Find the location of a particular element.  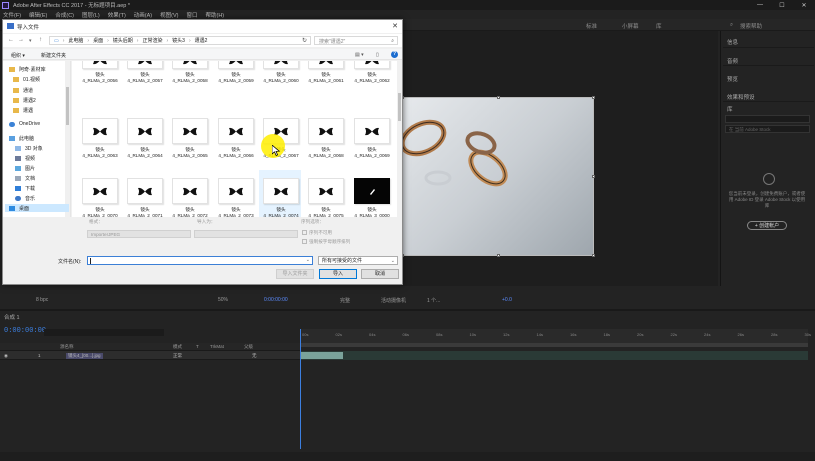

file-item: 镜头 4_RLMa_2_0062 is located at coordinates (371, 82).